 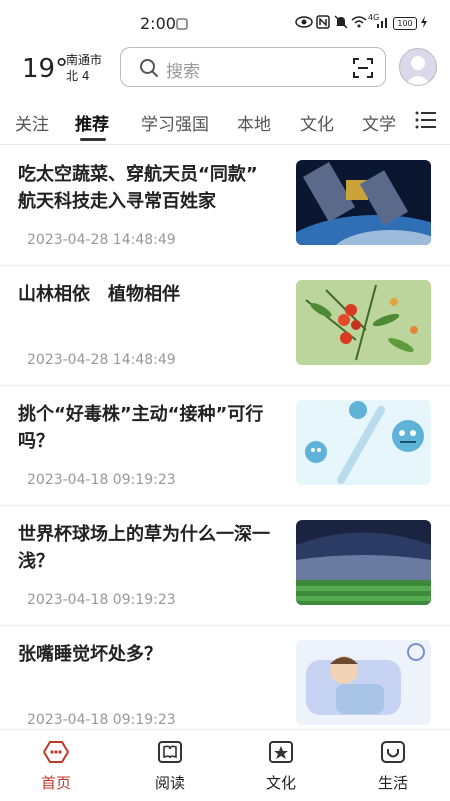 What do you see at coordinates (182, 25) in the screenshot?
I see `notification-icon` at bounding box center [182, 25].